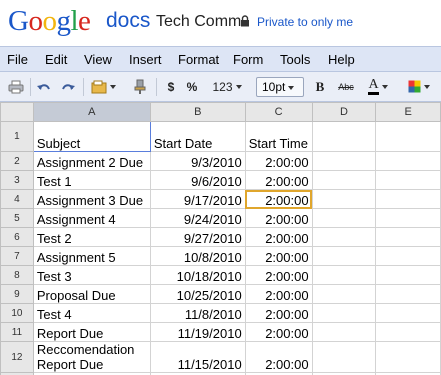 The width and height of the screenshot is (441, 375). I want to click on sharing-status-link: Private to only me, so click(305, 22).